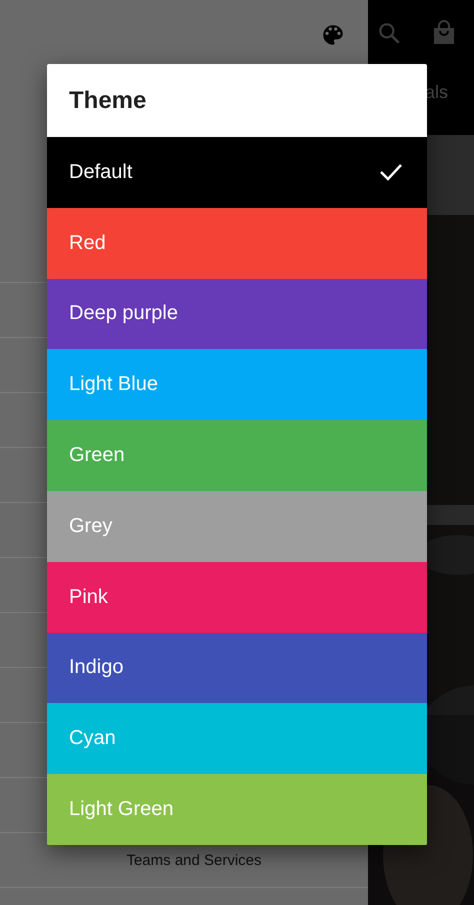 The width and height of the screenshot is (474, 905). I want to click on theme-option: Default, so click(237, 172).